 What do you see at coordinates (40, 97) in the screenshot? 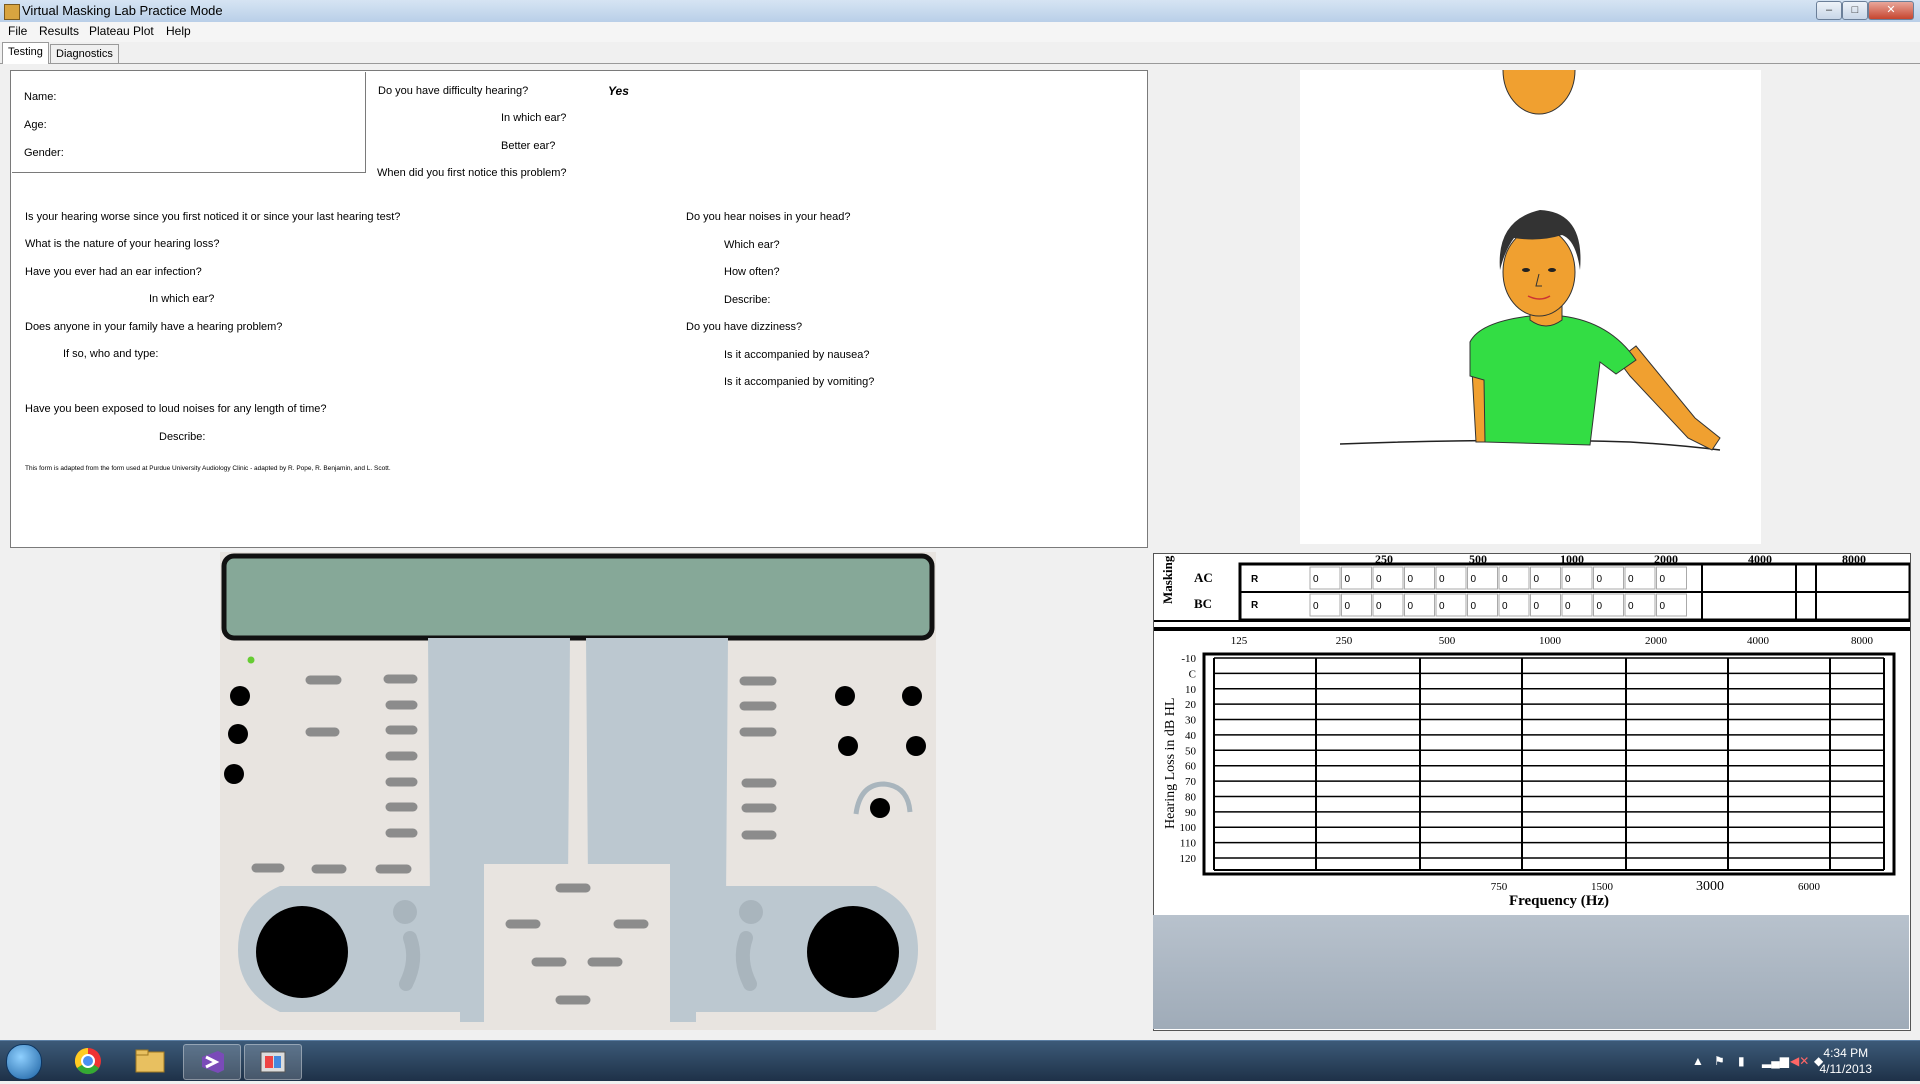
I see `name-label: Name:` at bounding box center [40, 97].